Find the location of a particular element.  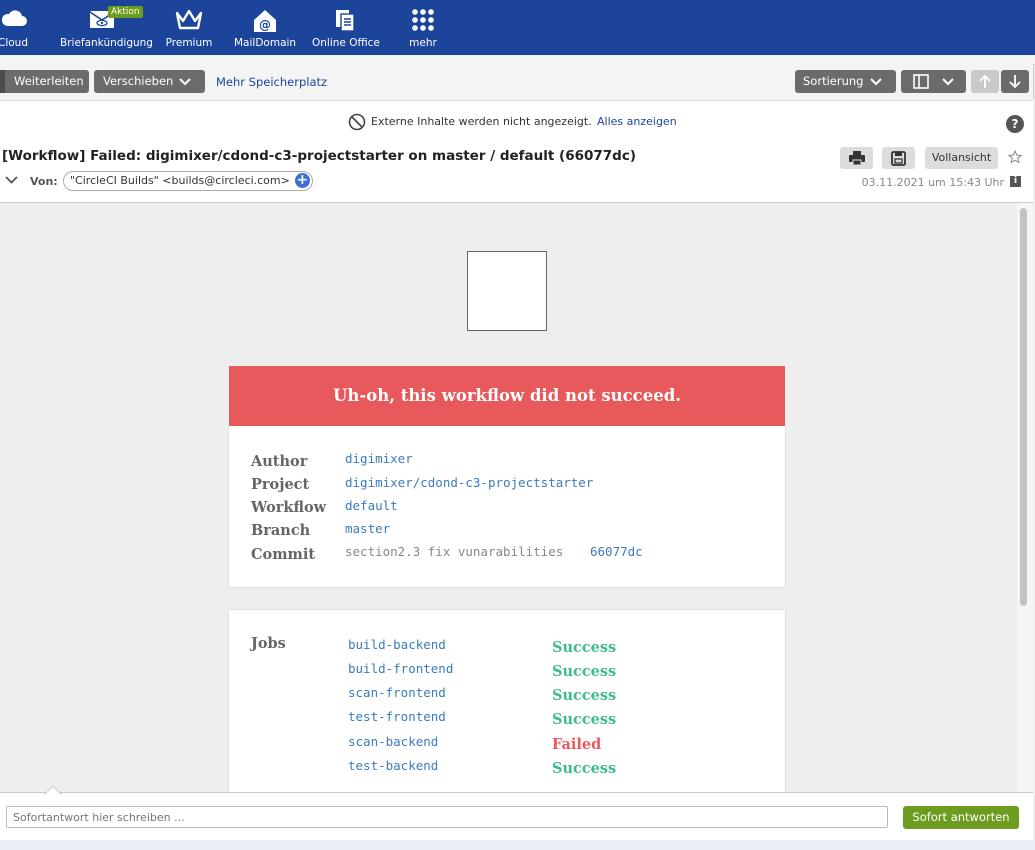

aktion-badge: Aktion is located at coordinates (125, 12).